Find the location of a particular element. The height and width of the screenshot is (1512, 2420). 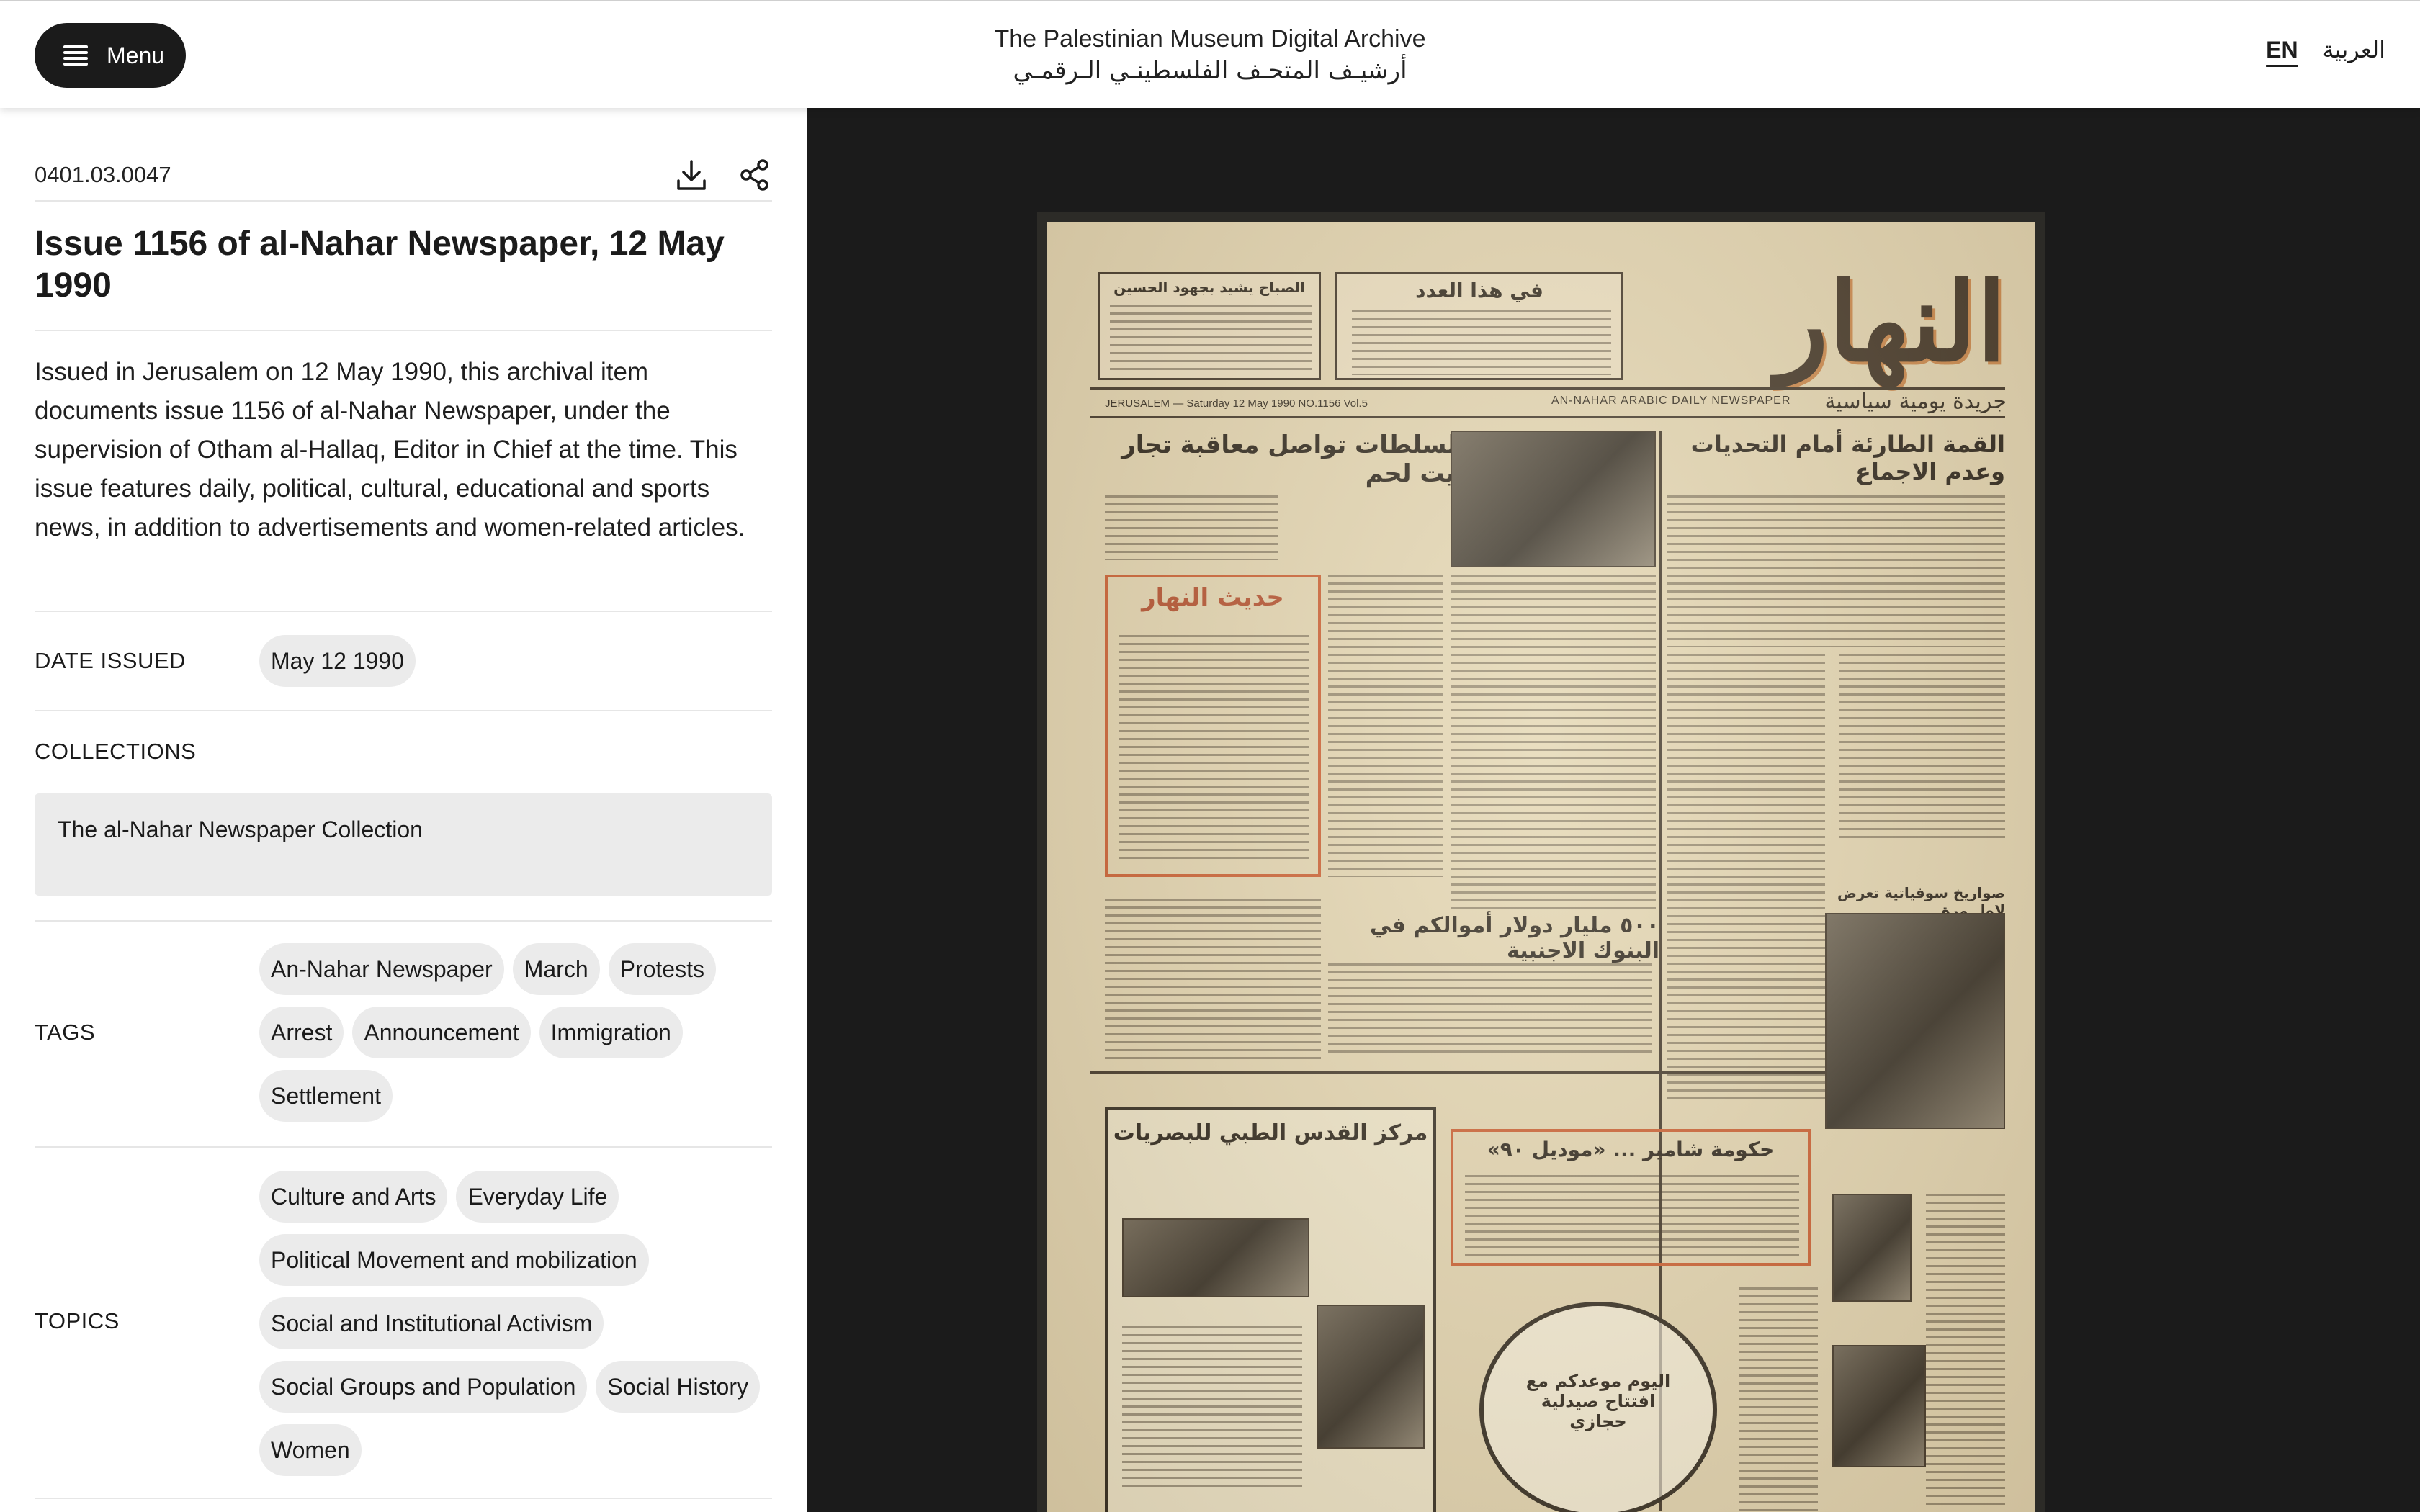

newspaper-index-box: في هذا العدد is located at coordinates (1479, 326).